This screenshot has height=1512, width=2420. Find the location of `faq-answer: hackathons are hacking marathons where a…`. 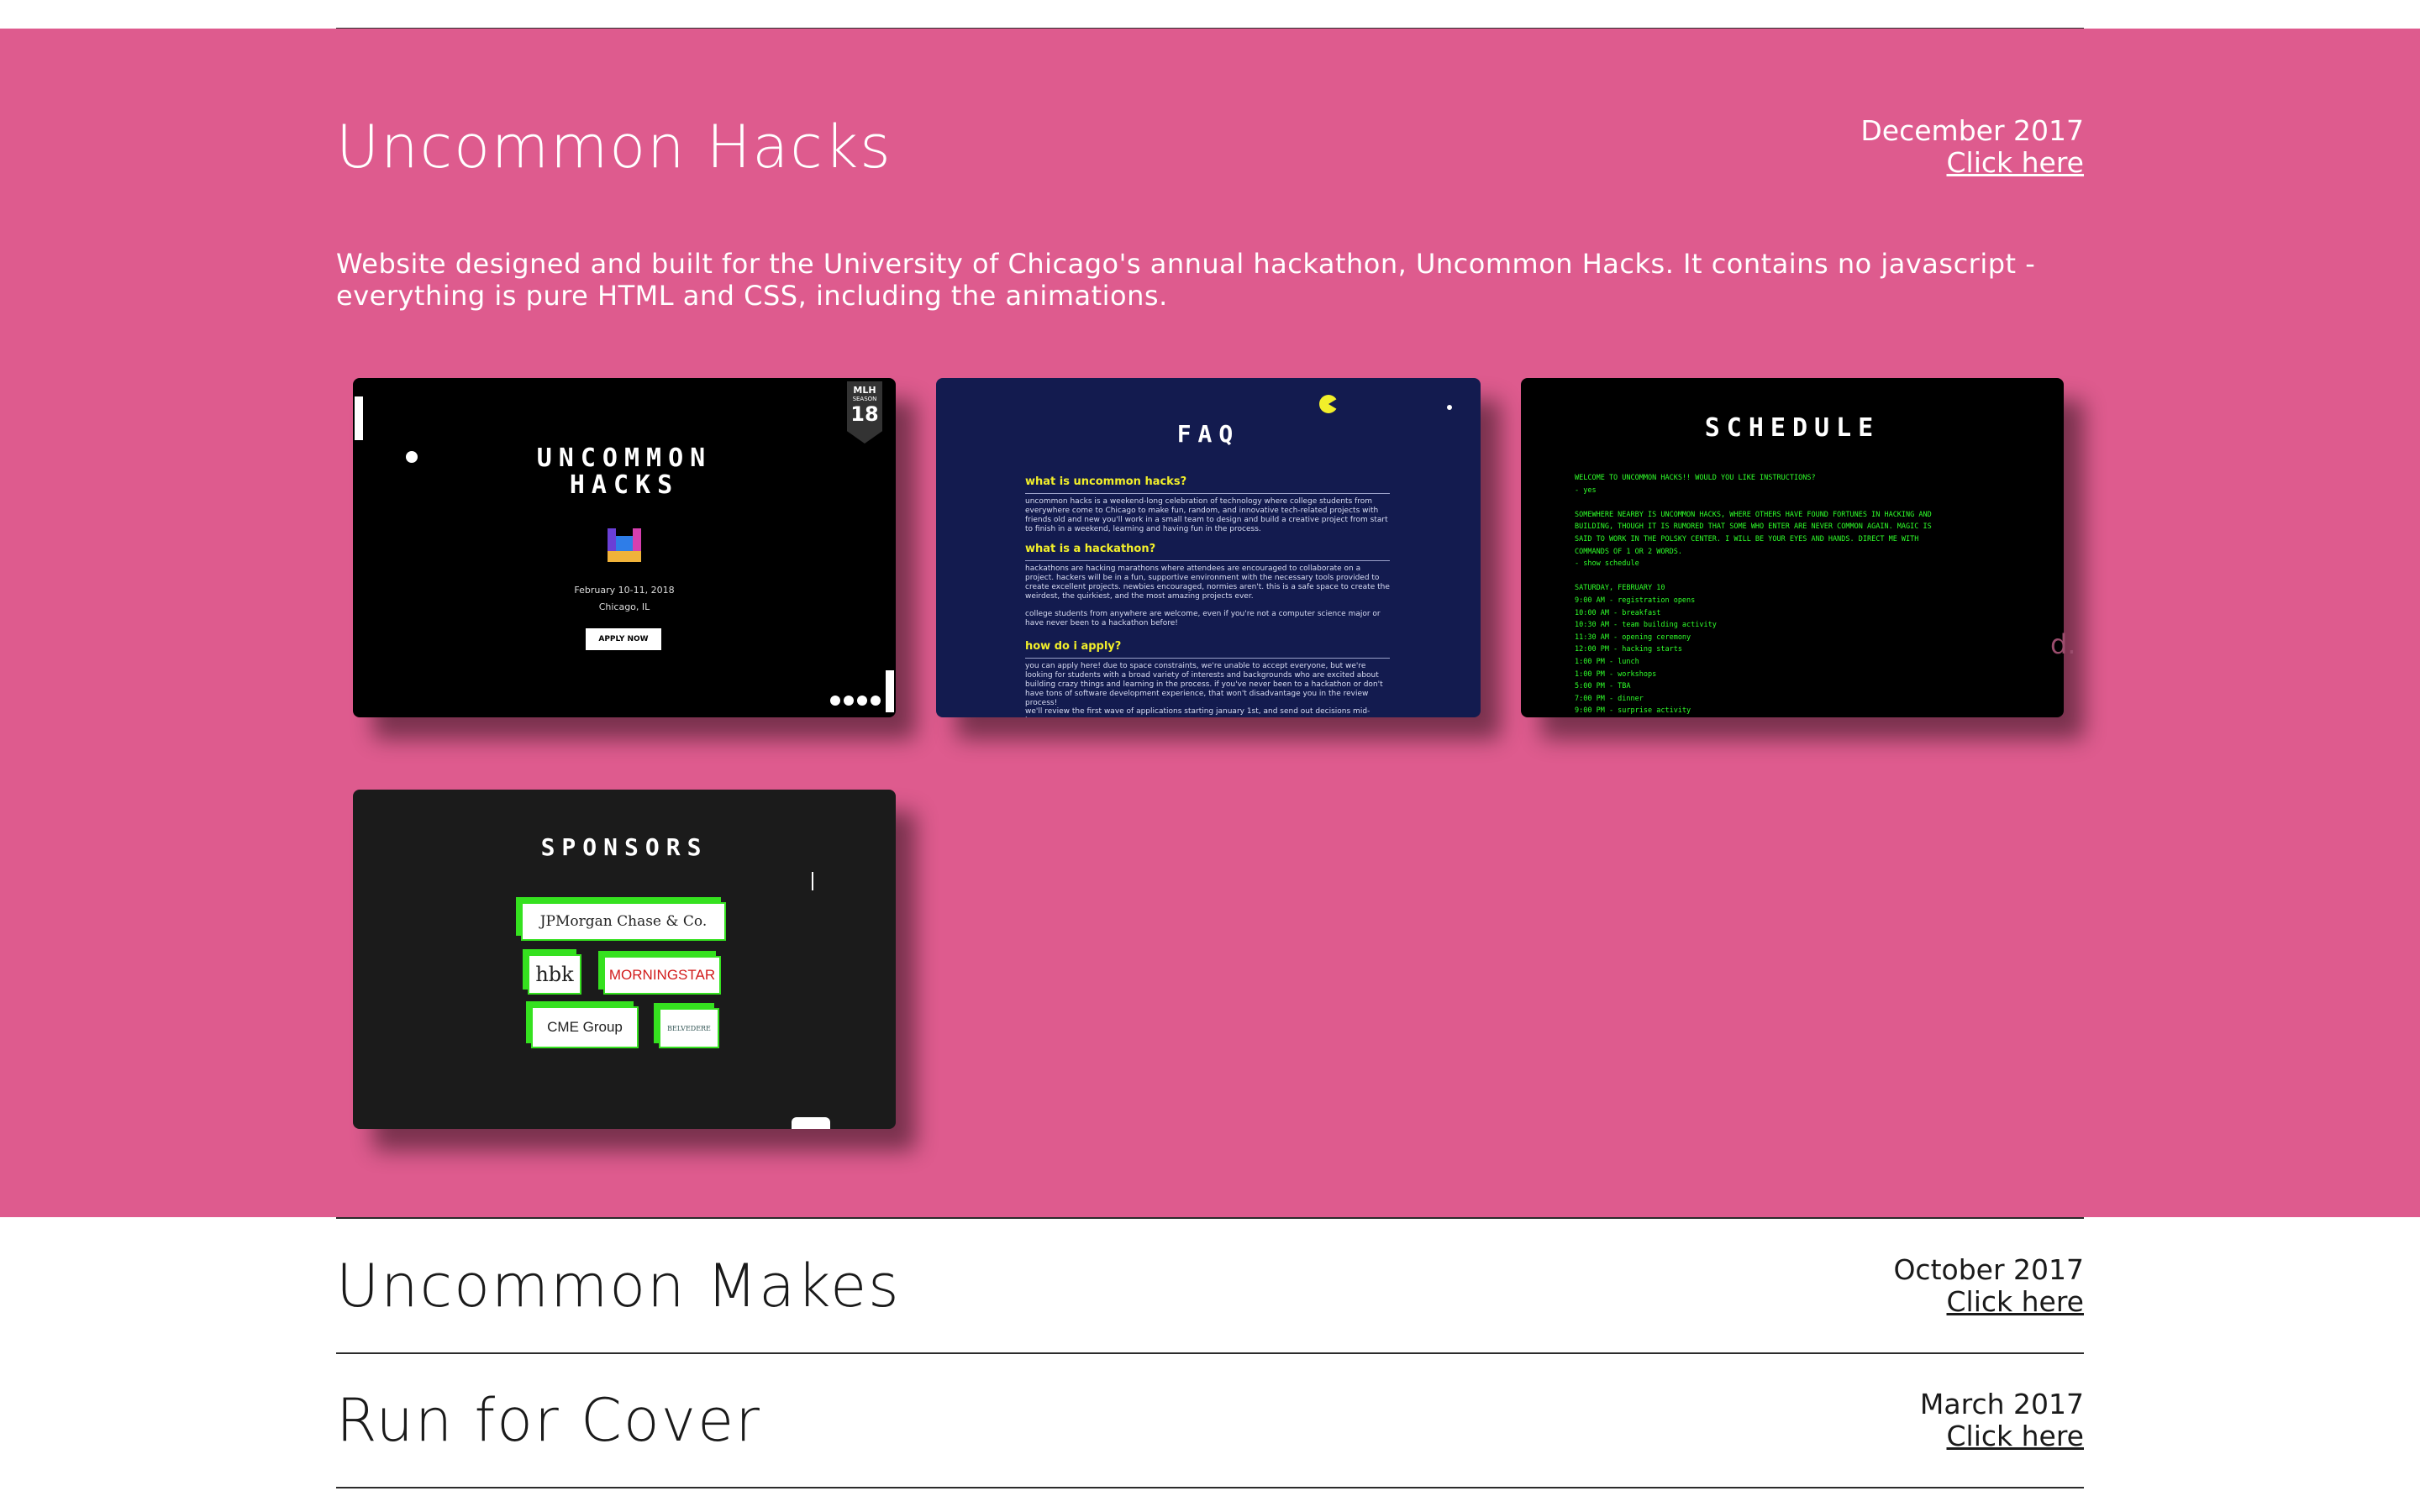

faq-answer: hackathons are hacking marathons where a… is located at coordinates (1207, 582).